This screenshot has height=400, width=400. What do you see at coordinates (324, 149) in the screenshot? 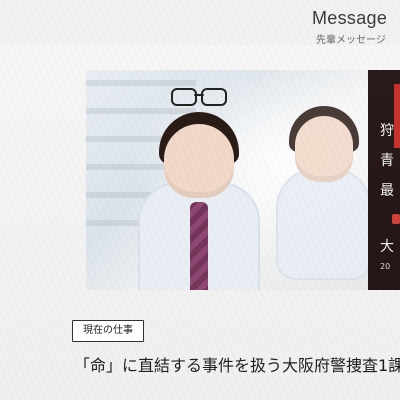
I see `person-background-head` at bounding box center [324, 149].